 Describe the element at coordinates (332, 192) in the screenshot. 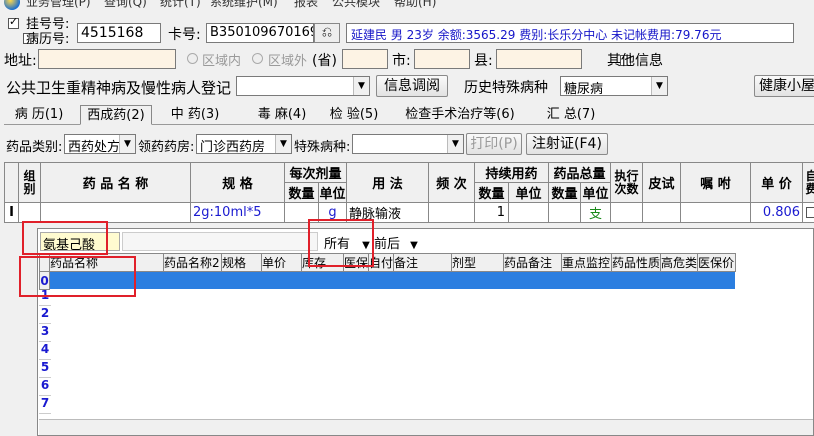

I see `col-dose-unit: 单位` at that location.